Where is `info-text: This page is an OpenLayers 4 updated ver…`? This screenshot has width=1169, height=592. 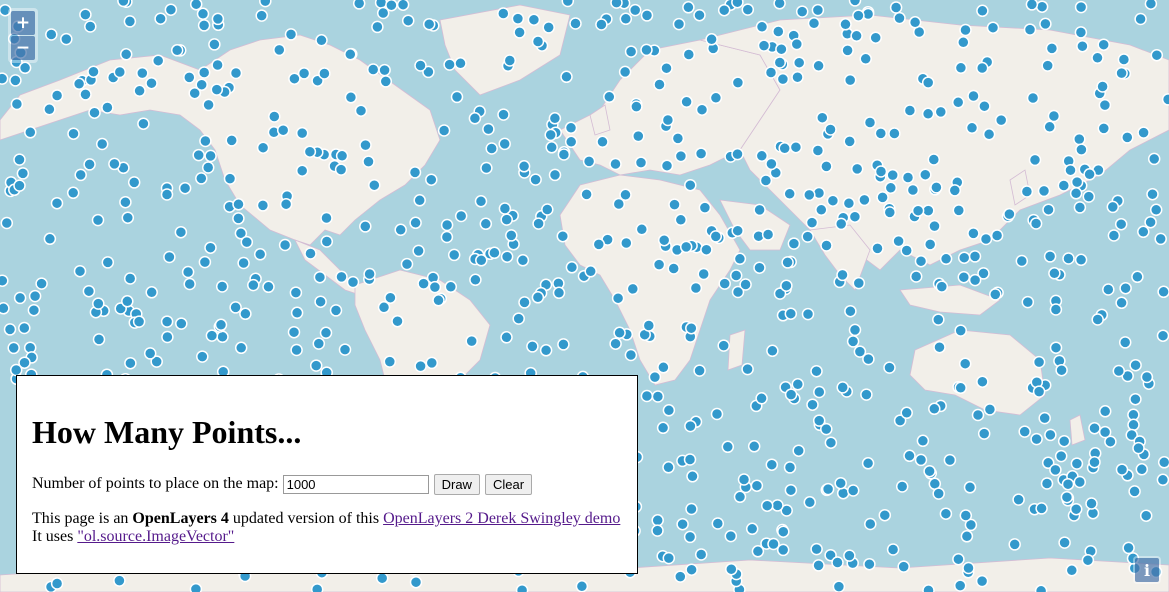 info-text: This page is an OpenLayers 4 updated ver… is located at coordinates (334, 528).